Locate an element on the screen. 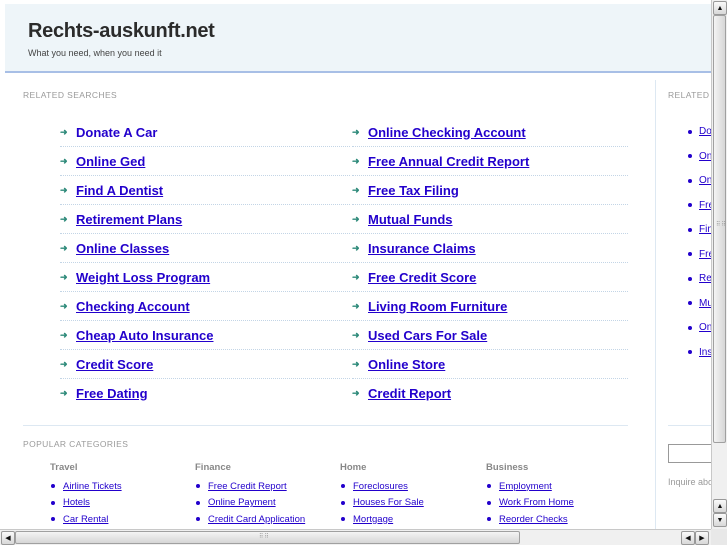  horizontal-scrollbar: ◀ ⠿⠿ ◀ ▶ is located at coordinates (355, 537).